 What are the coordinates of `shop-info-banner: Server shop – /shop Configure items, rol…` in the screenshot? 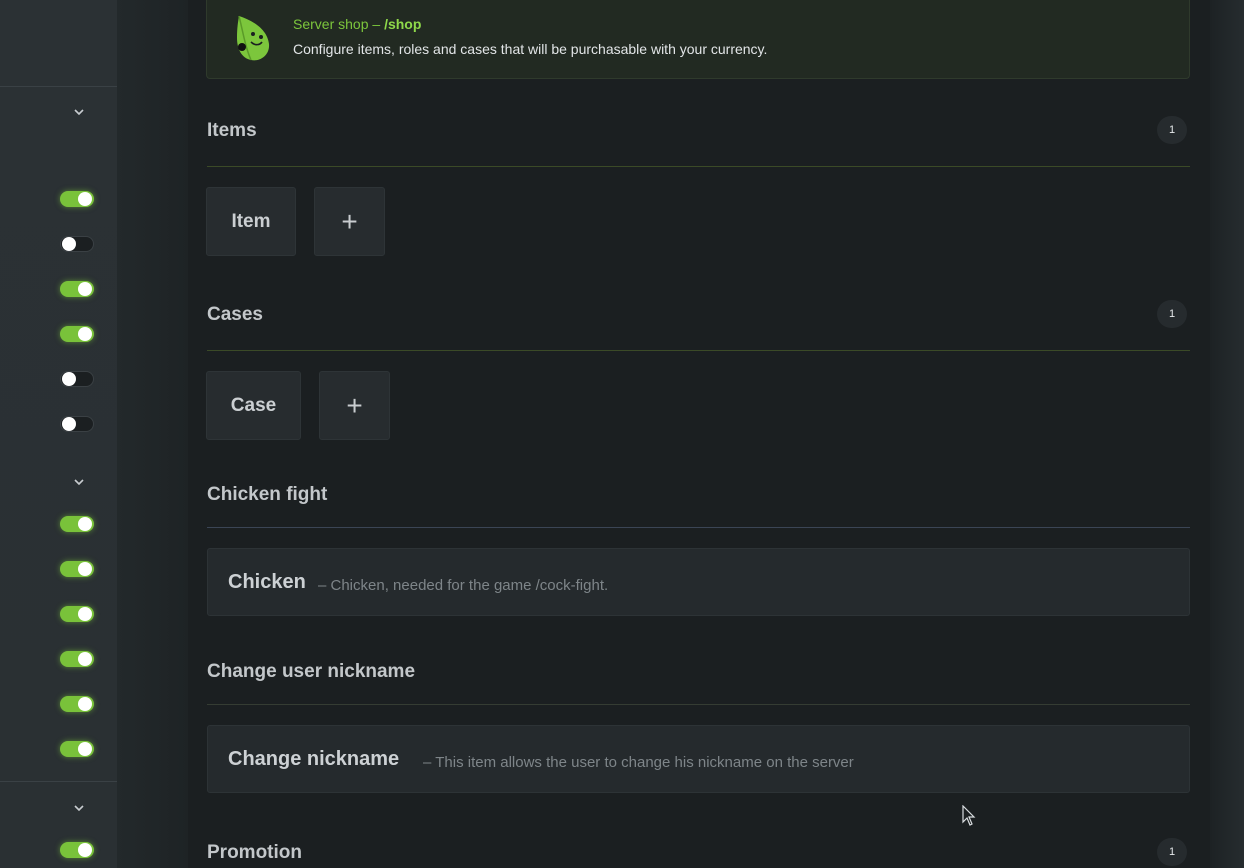 It's located at (698, 39).